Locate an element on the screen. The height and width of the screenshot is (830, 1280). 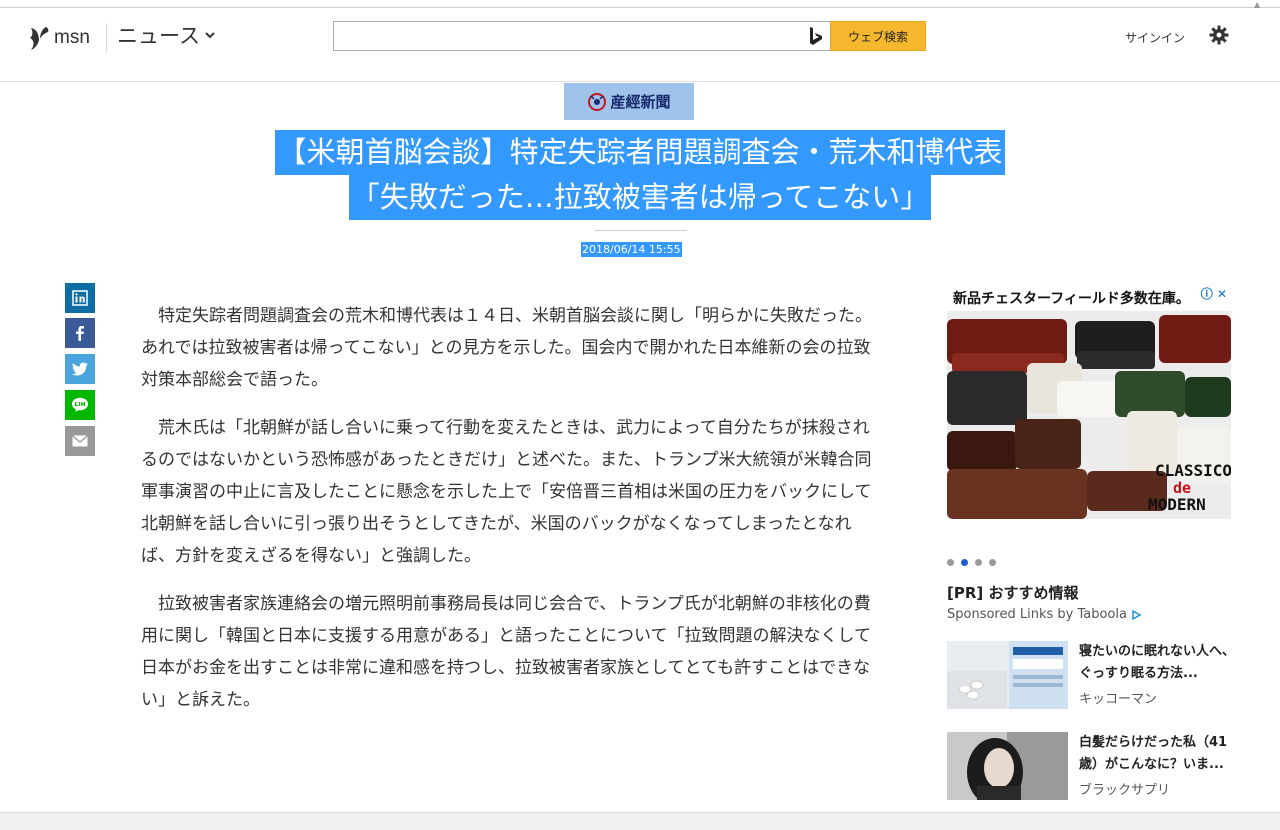
ad-headline: 新品チェスターフィールド多数在庫。 ⓘ ✕ is located at coordinates (1089, 297).